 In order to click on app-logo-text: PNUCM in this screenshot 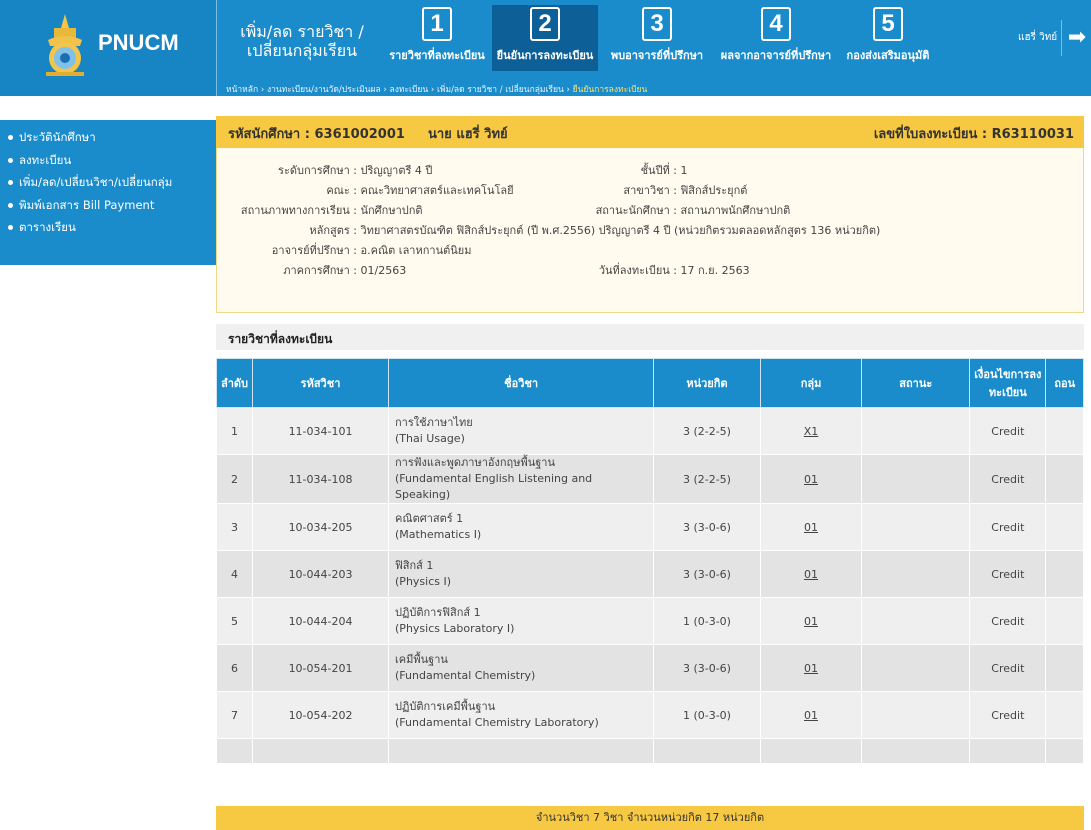, I will do `click(138, 42)`.